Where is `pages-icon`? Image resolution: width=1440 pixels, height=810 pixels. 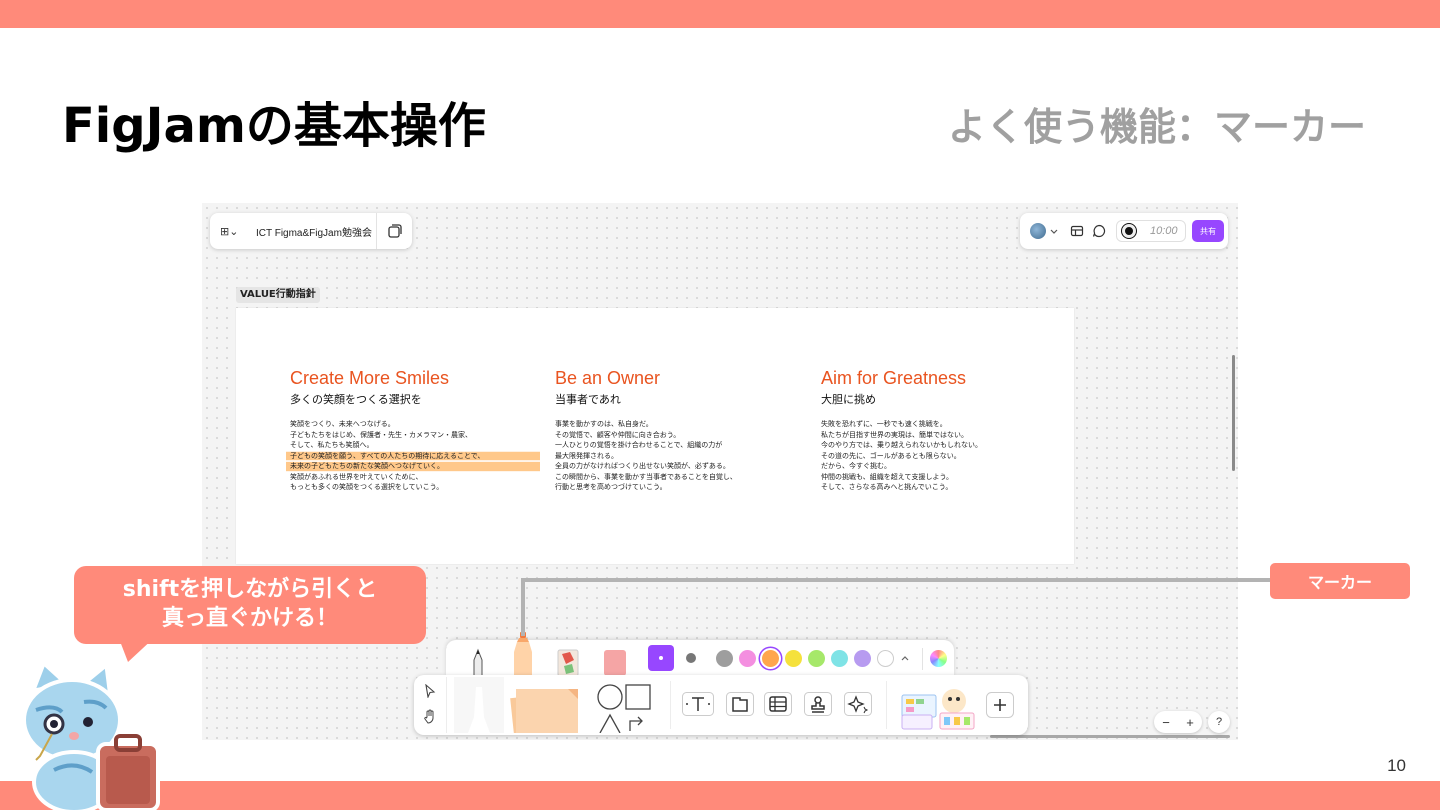
pages-icon is located at coordinates (395, 231).